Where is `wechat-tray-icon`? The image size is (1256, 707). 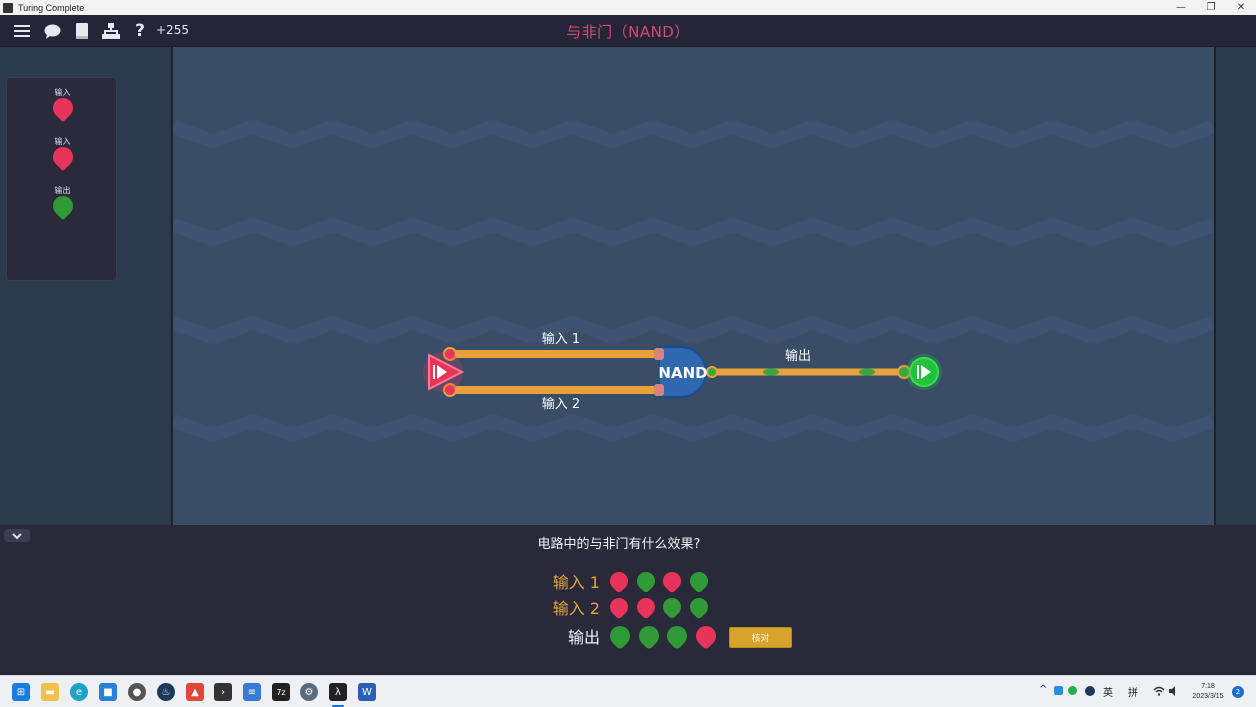
wechat-tray-icon is located at coordinates (1072, 690).